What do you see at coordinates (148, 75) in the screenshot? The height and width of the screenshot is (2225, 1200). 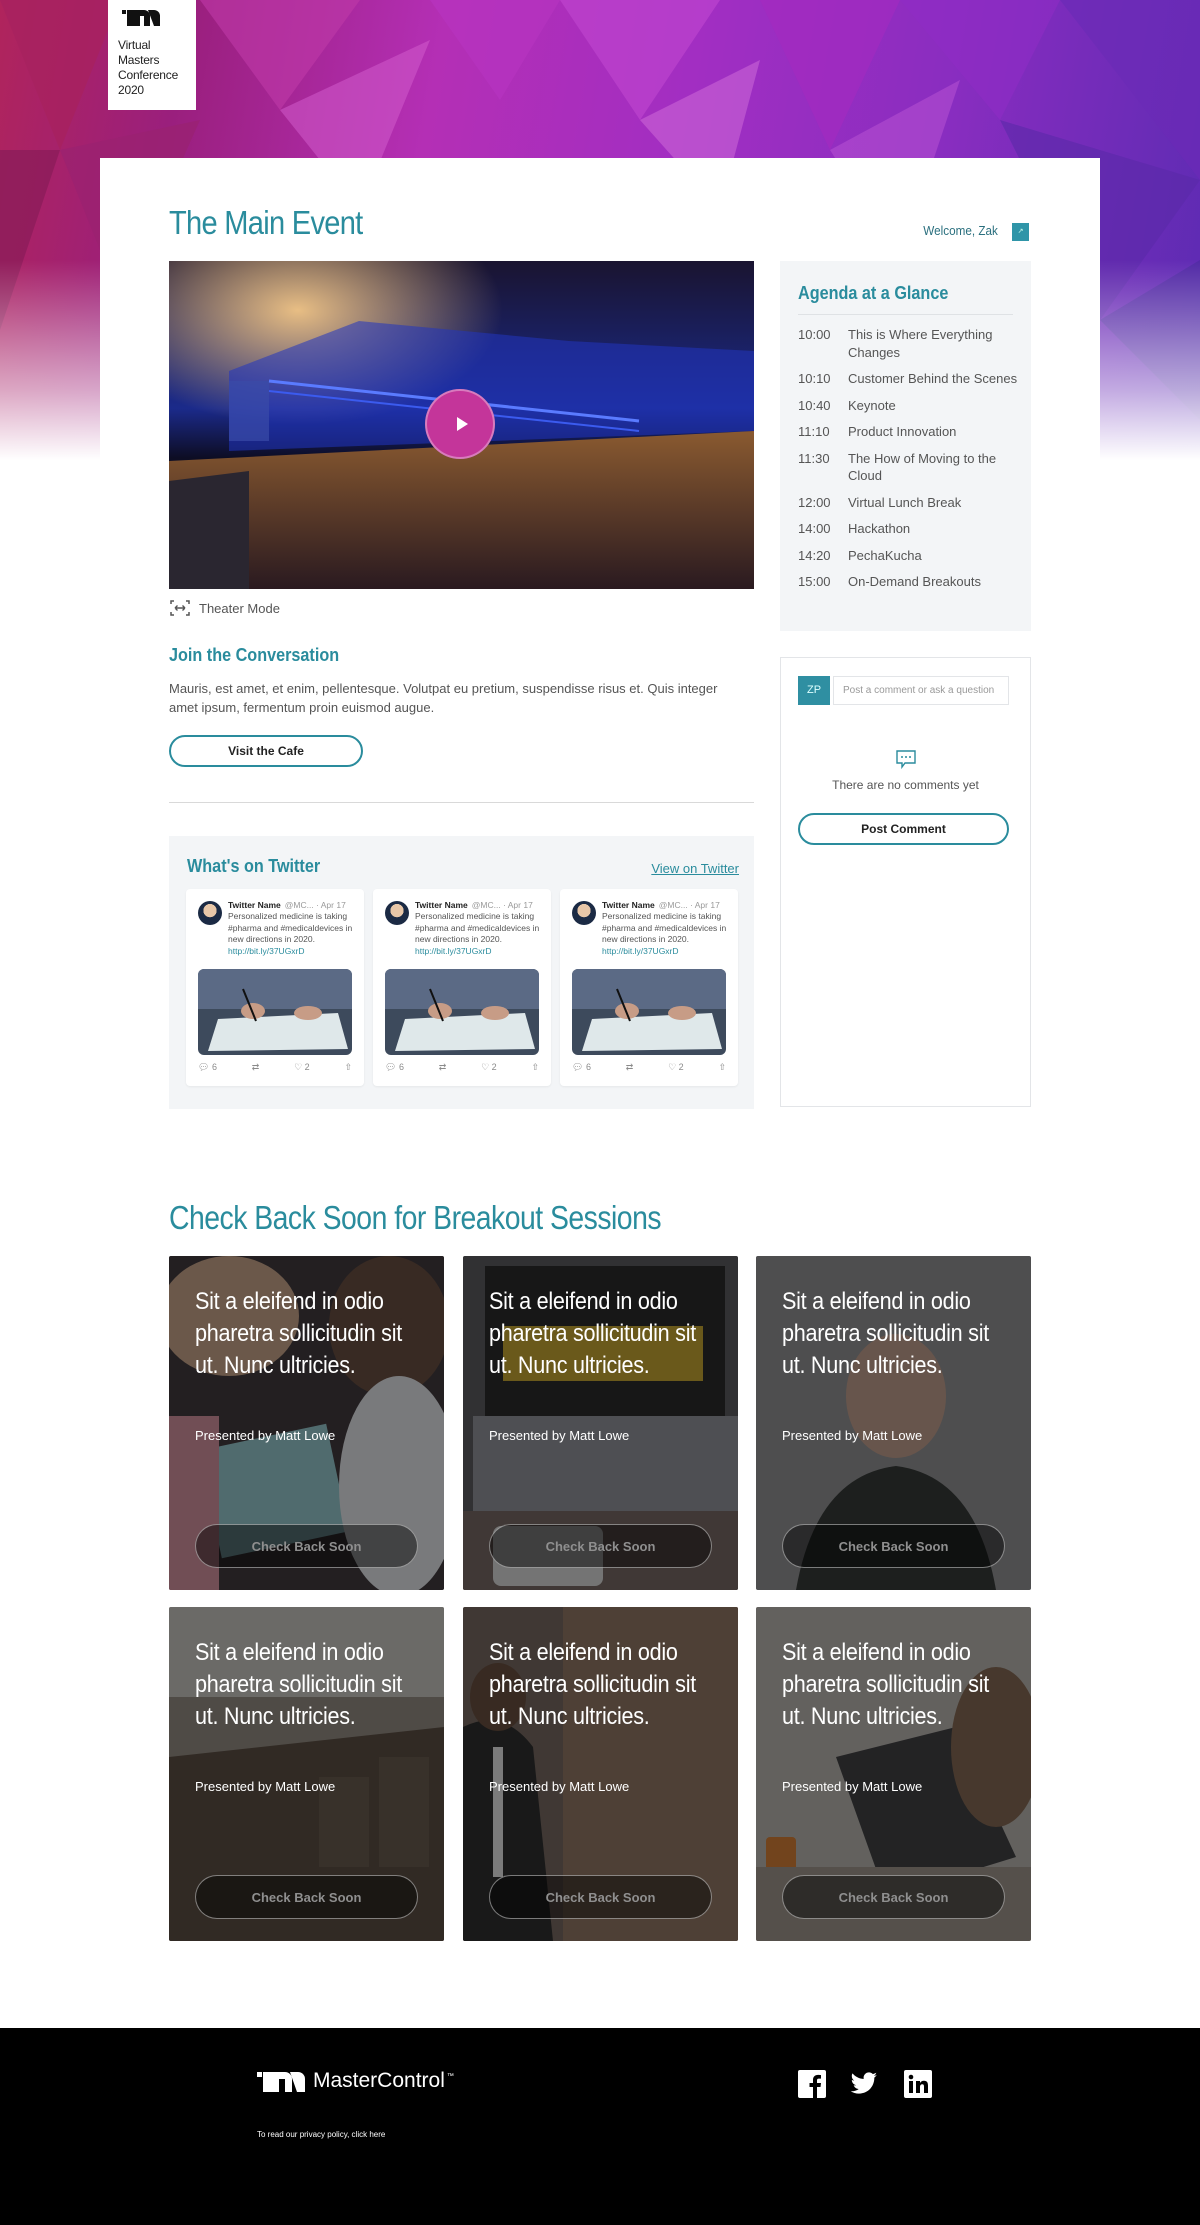 I see `badge-line: Conference` at bounding box center [148, 75].